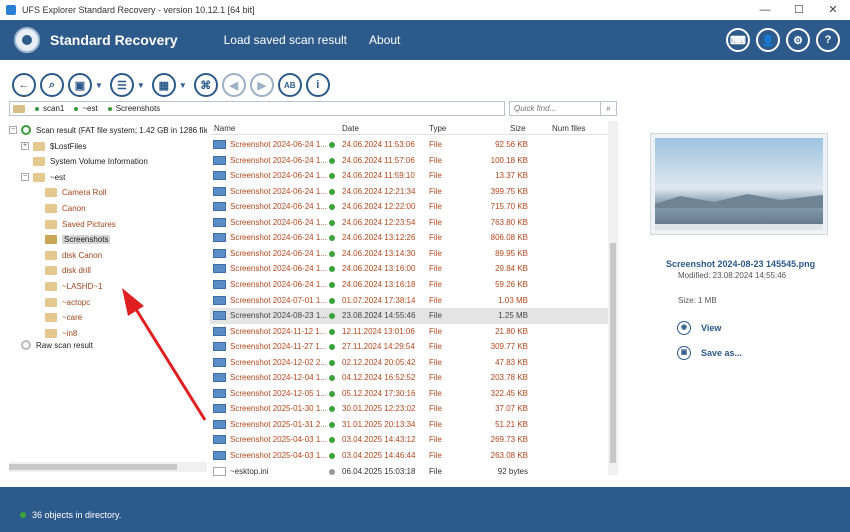 This screenshot has height=532, width=850. Describe the element at coordinates (62, 271) in the screenshot. I see `tree-item: disk drill` at that location.